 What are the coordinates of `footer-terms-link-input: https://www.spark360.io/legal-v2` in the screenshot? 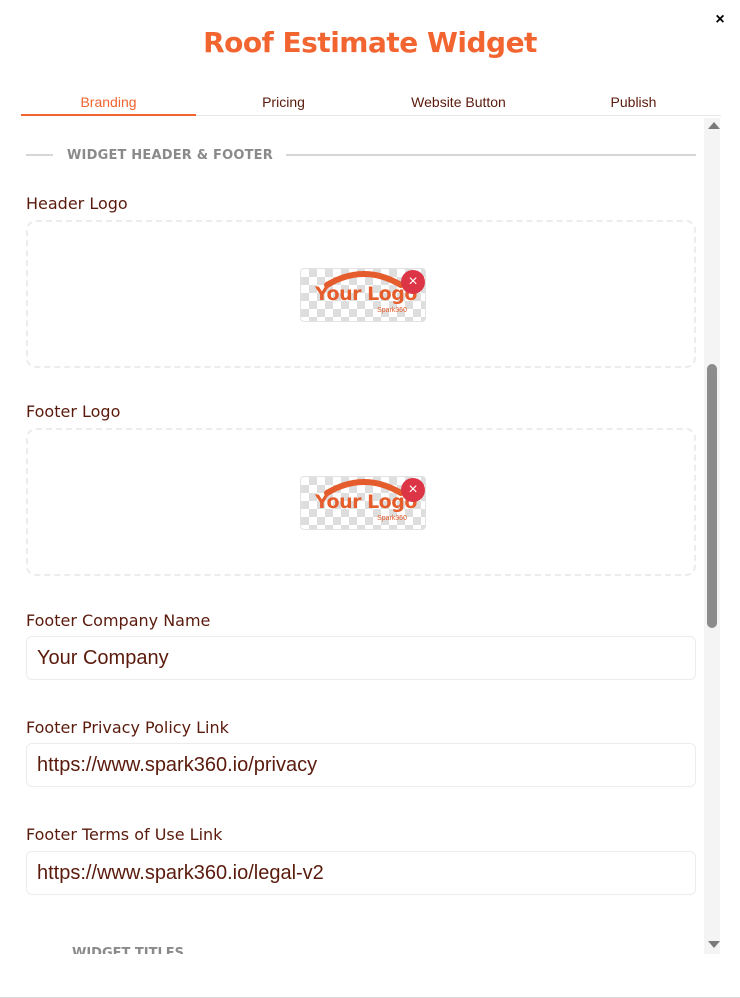 It's located at (361, 873).